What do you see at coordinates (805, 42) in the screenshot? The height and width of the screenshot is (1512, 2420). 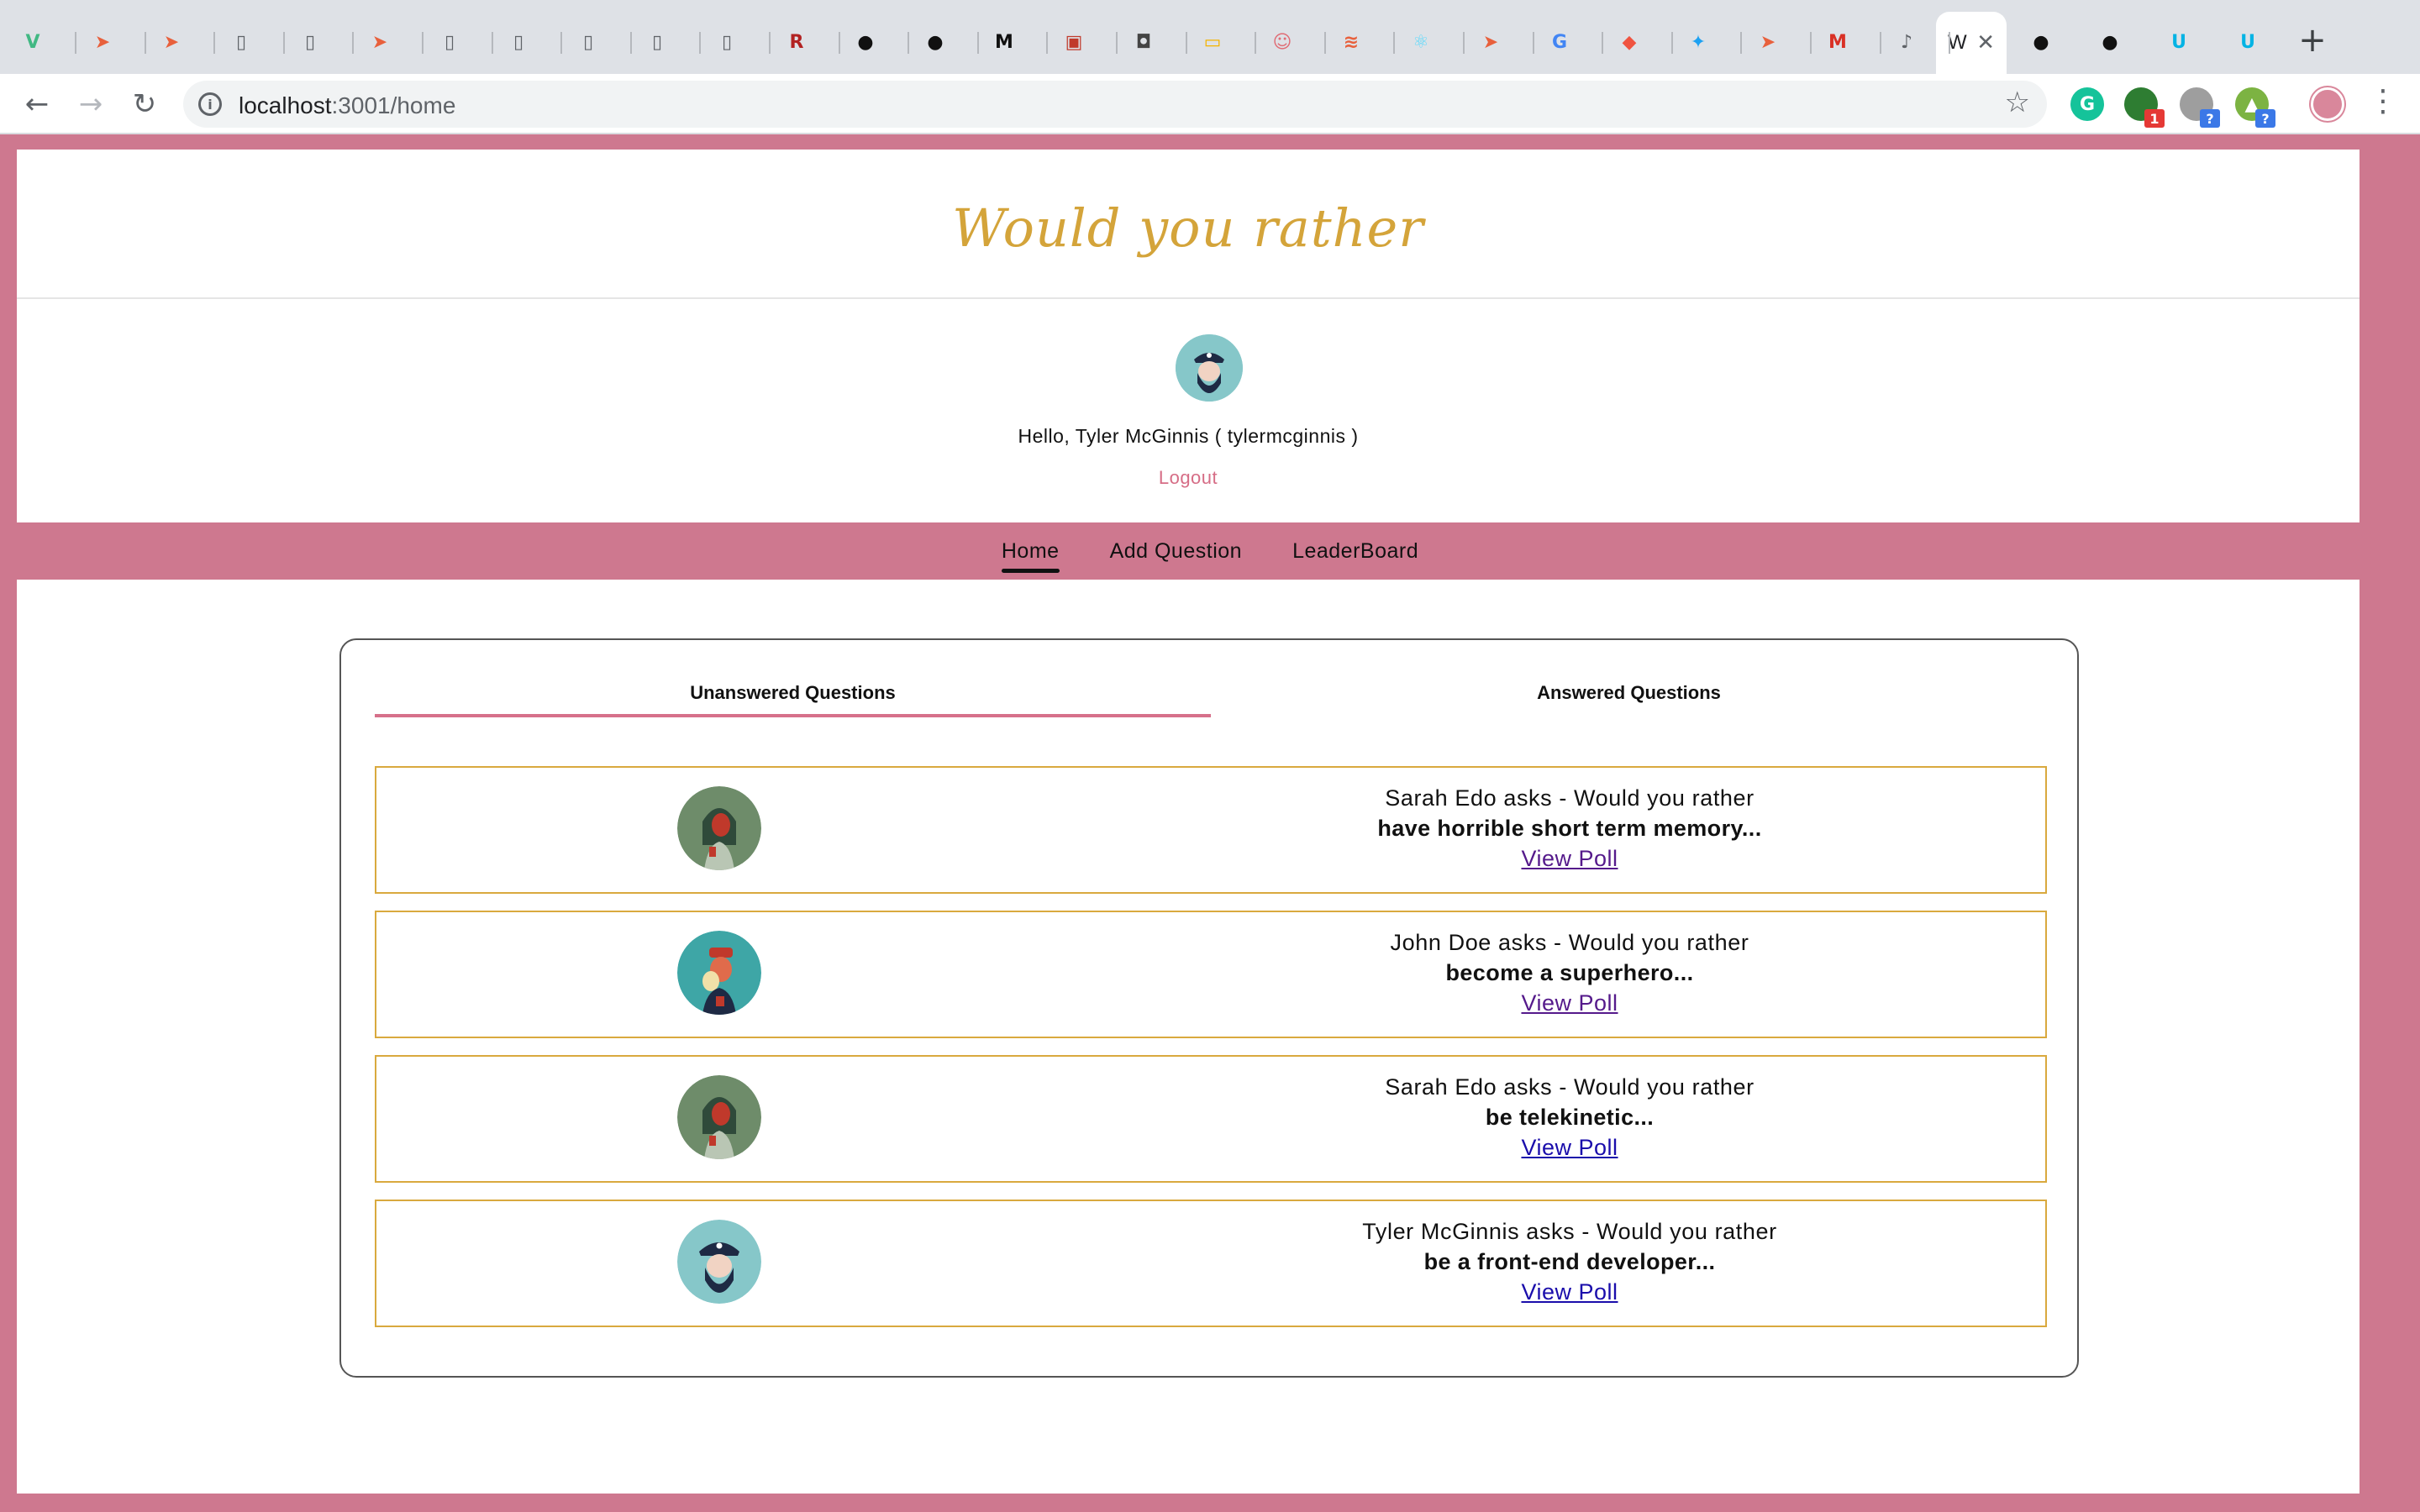 I see `browser-tab: R` at bounding box center [805, 42].